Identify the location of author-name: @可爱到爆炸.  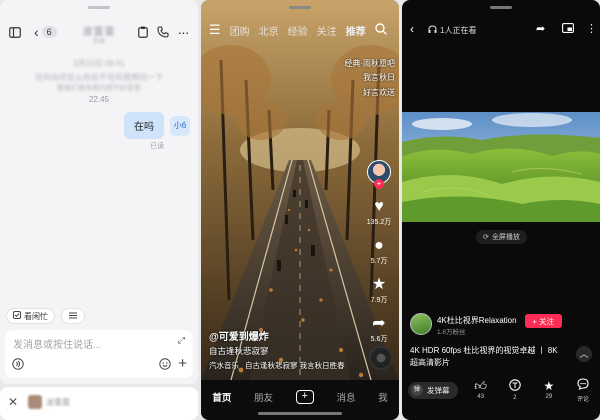
(239, 335).